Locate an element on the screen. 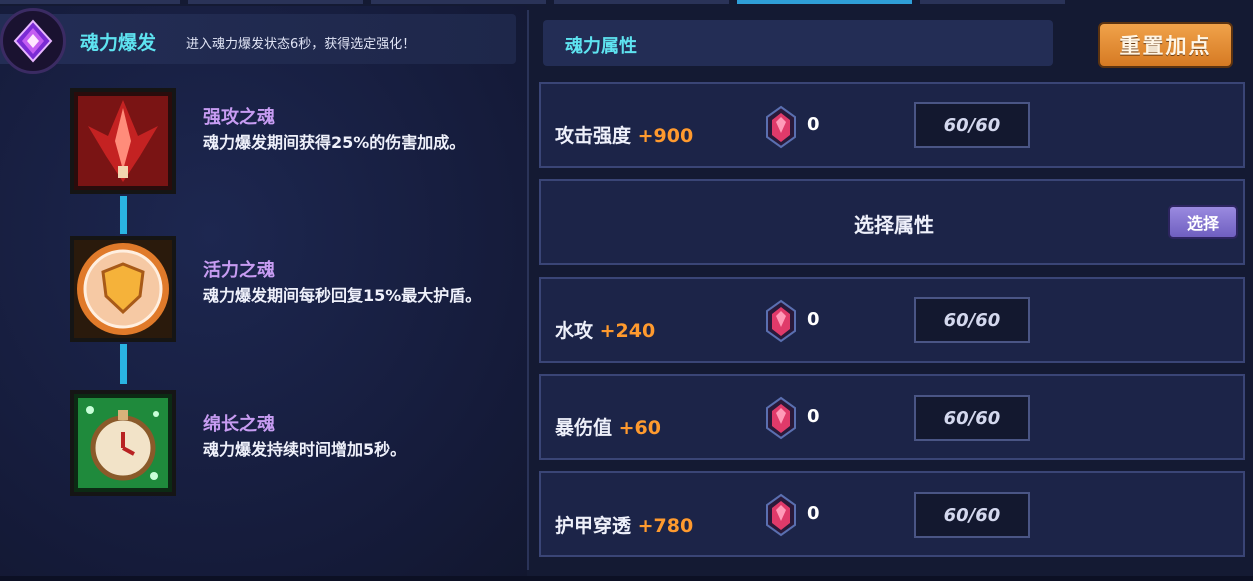 The image size is (1253, 581). top-tab-bar is located at coordinates (626, 2).